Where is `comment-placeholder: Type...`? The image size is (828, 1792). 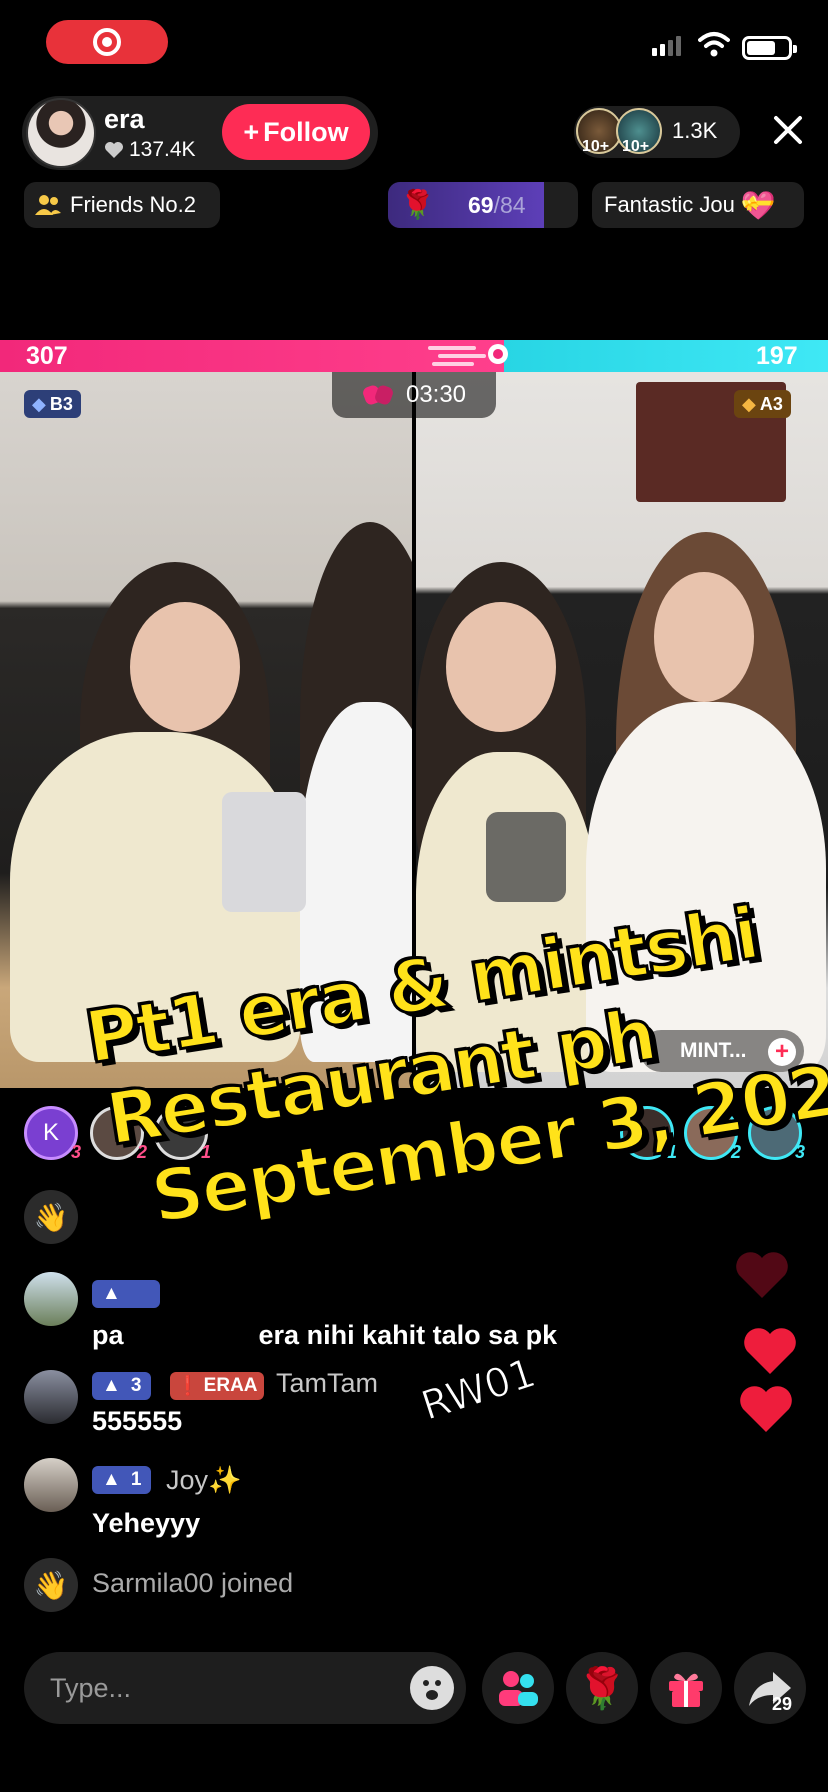 comment-placeholder: Type... is located at coordinates (91, 1688).